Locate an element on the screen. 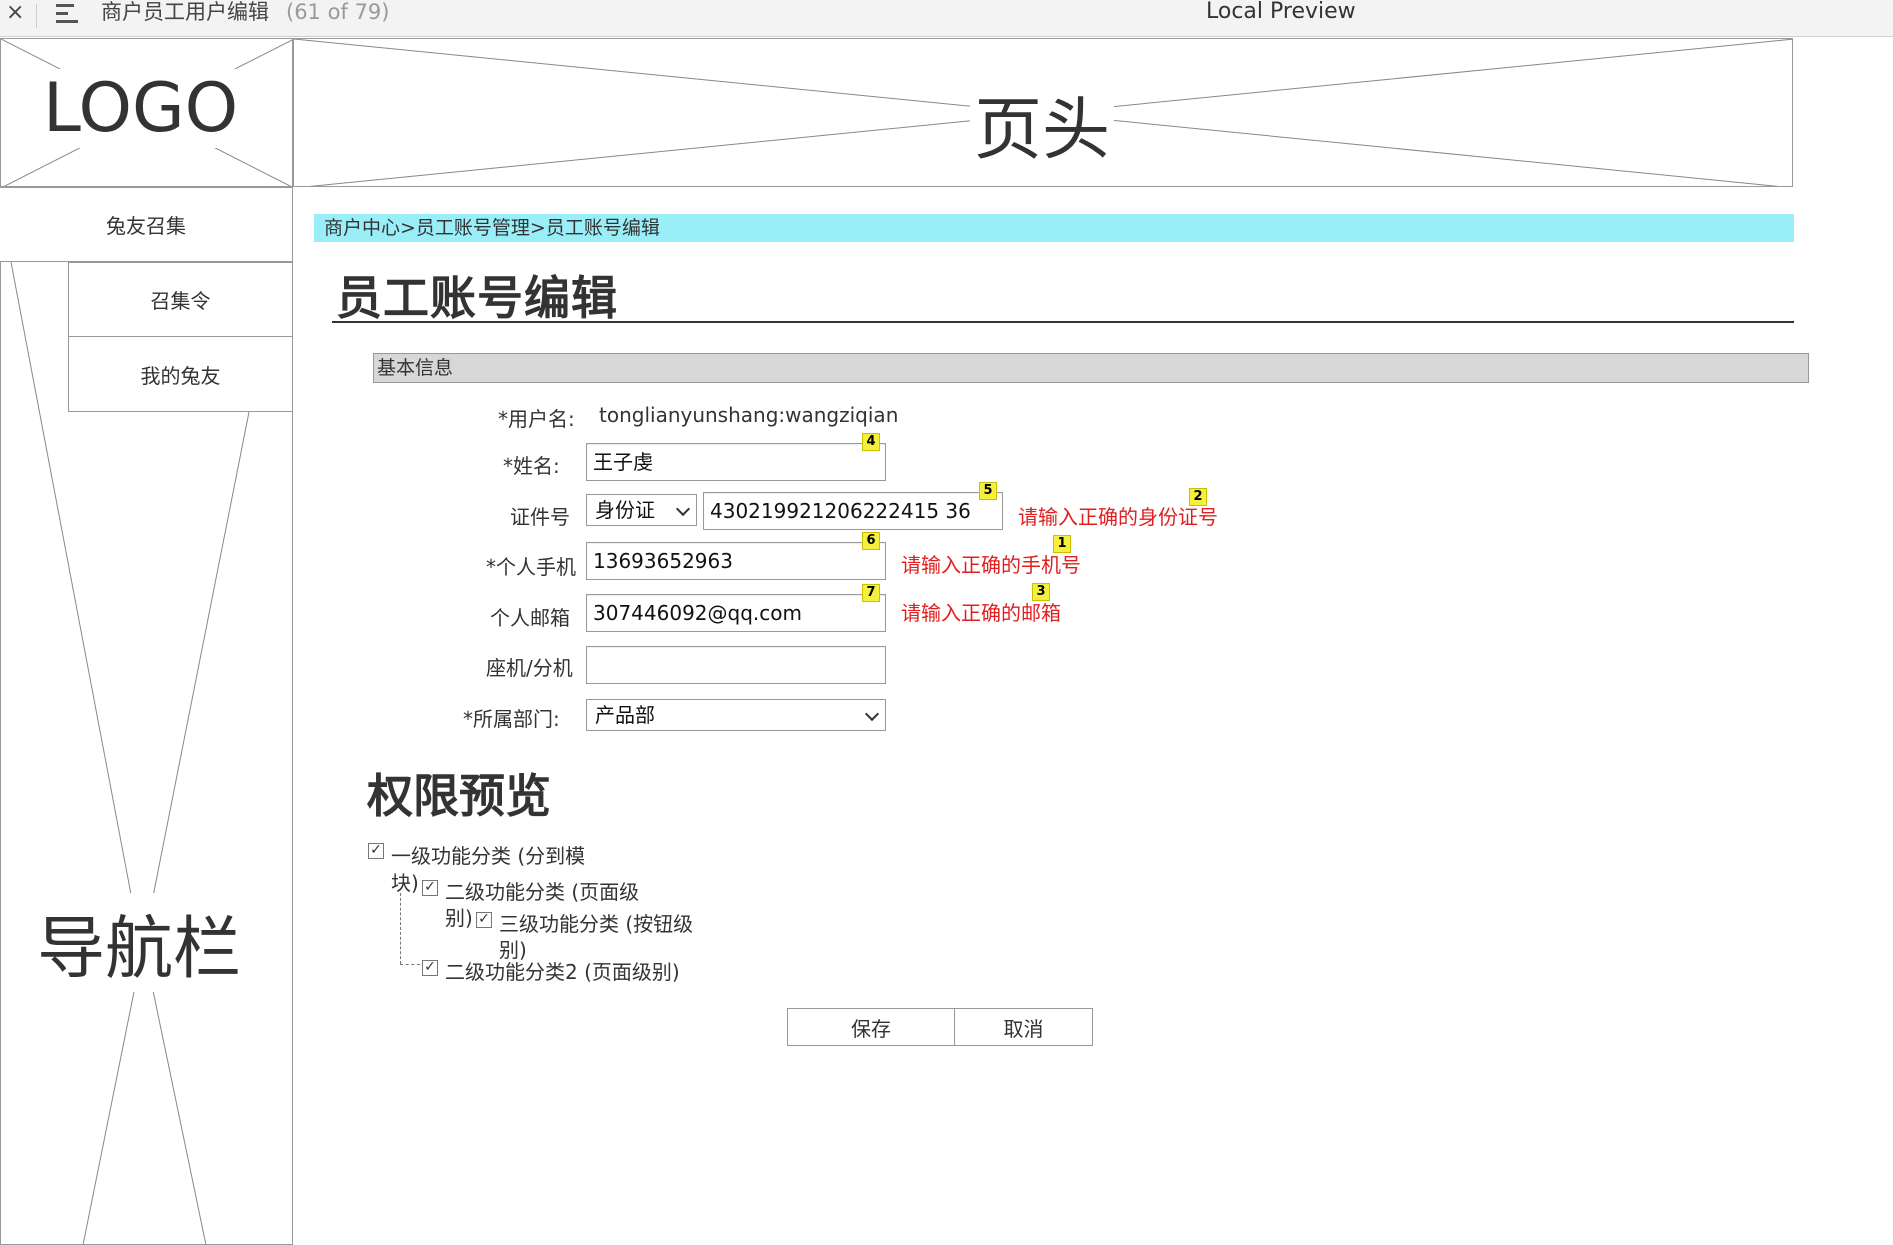  save-button: 保存 is located at coordinates (871, 1027).